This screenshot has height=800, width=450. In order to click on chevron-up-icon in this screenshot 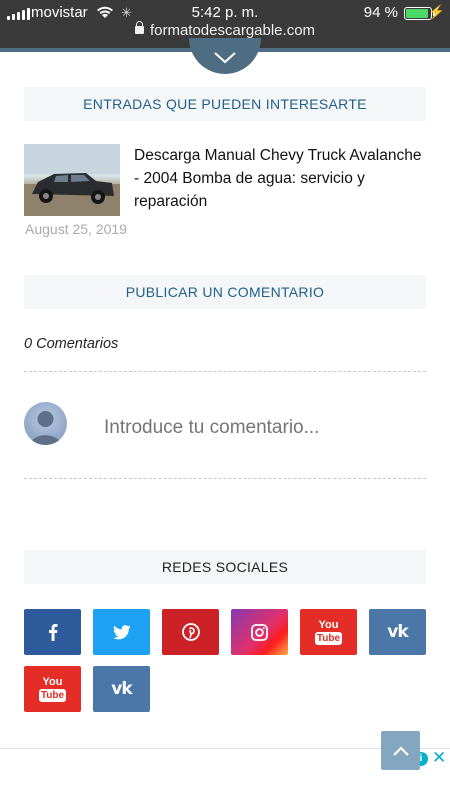, I will do `click(400, 750)`.